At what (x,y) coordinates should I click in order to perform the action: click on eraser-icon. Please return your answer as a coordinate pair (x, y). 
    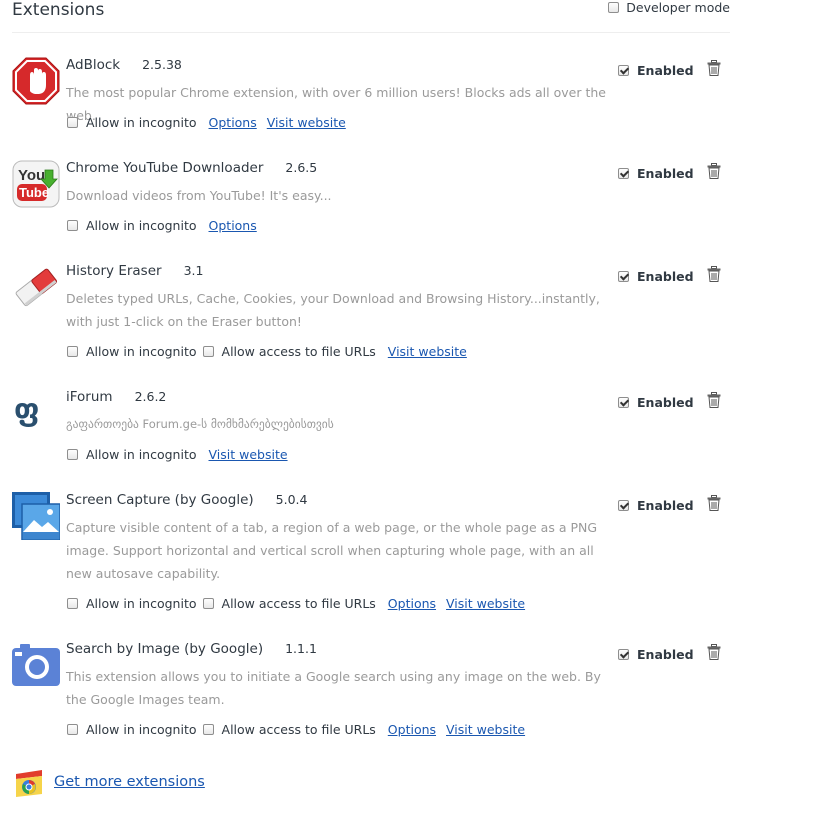
    Looking at the image, I should click on (36, 287).